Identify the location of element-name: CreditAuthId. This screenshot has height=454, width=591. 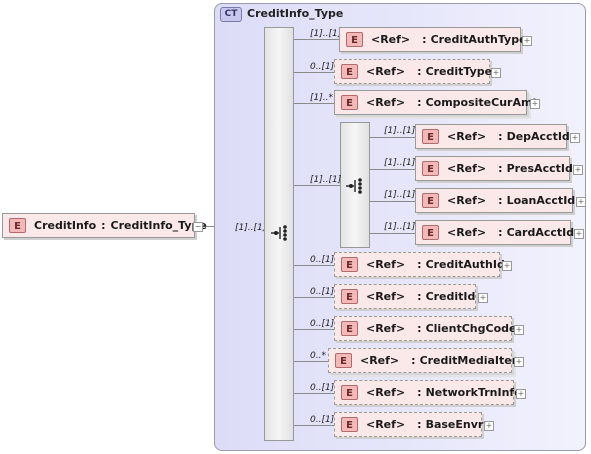
(465, 264).